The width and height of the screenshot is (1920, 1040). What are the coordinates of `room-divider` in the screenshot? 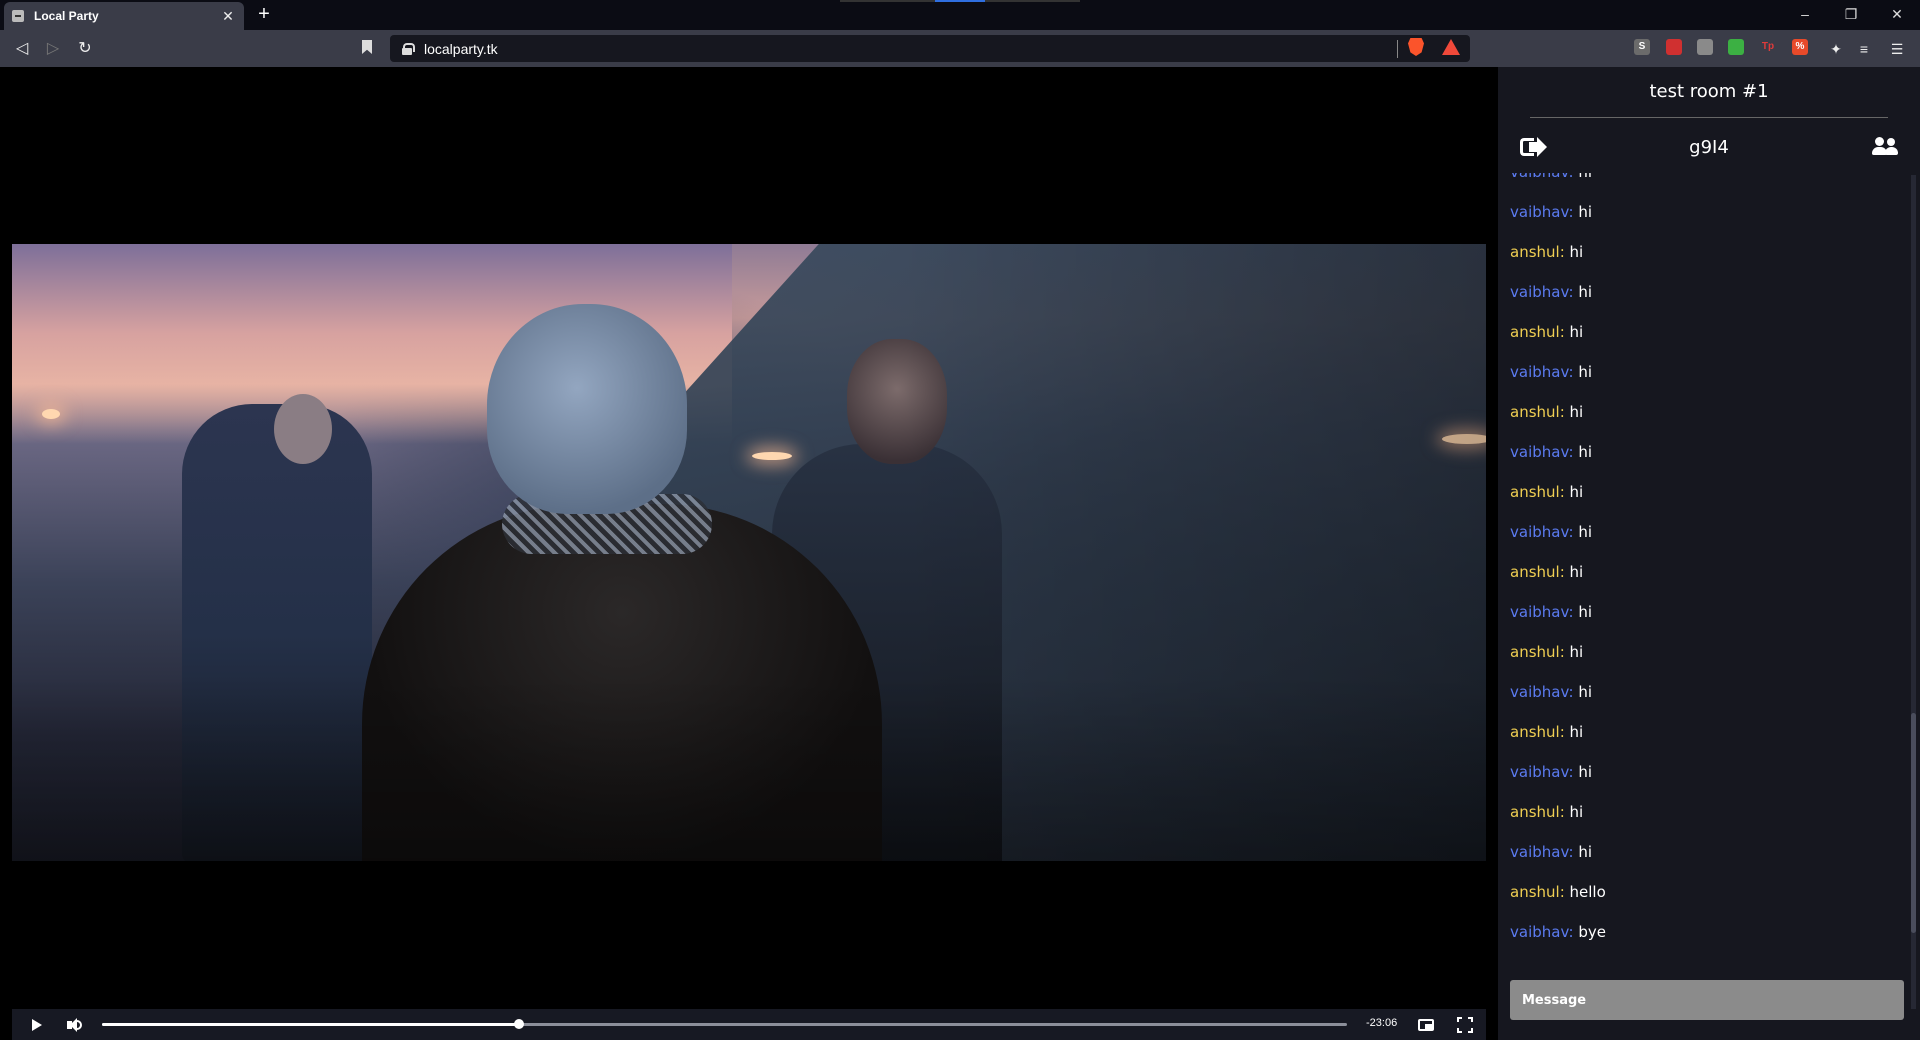 It's located at (1709, 117).